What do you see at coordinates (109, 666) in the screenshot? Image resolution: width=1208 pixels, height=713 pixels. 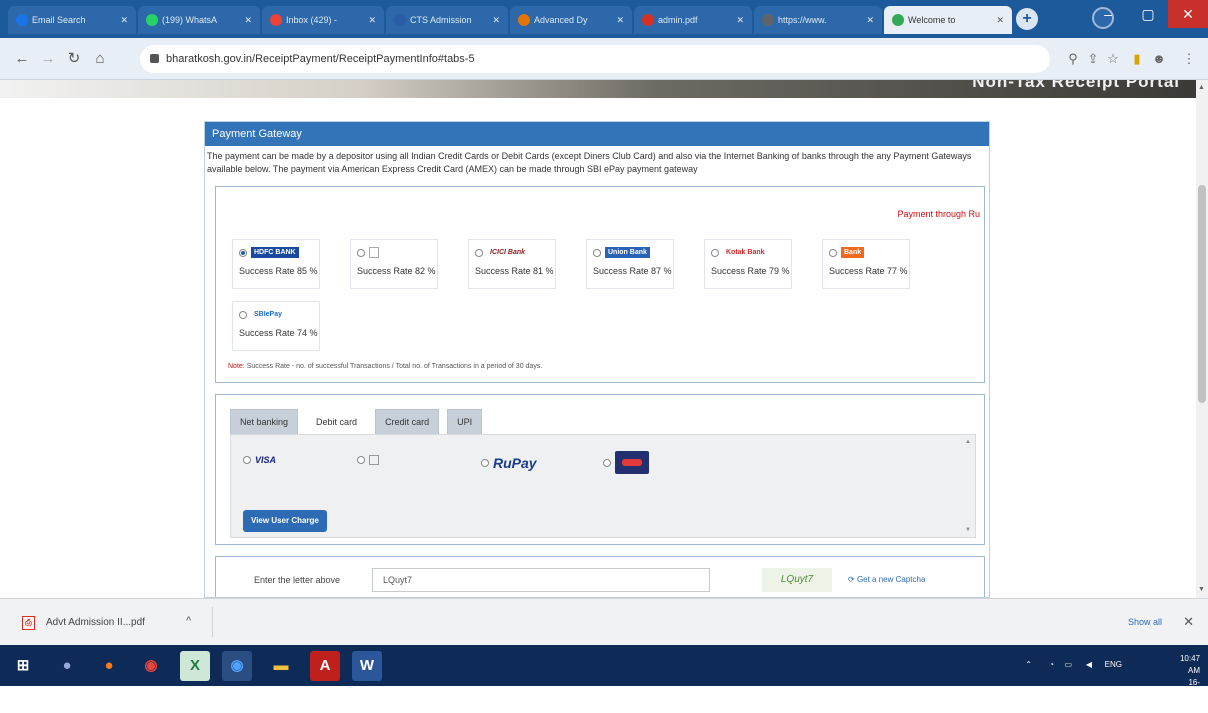 I see `firefox-icon: ●` at bounding box center [109, 666].